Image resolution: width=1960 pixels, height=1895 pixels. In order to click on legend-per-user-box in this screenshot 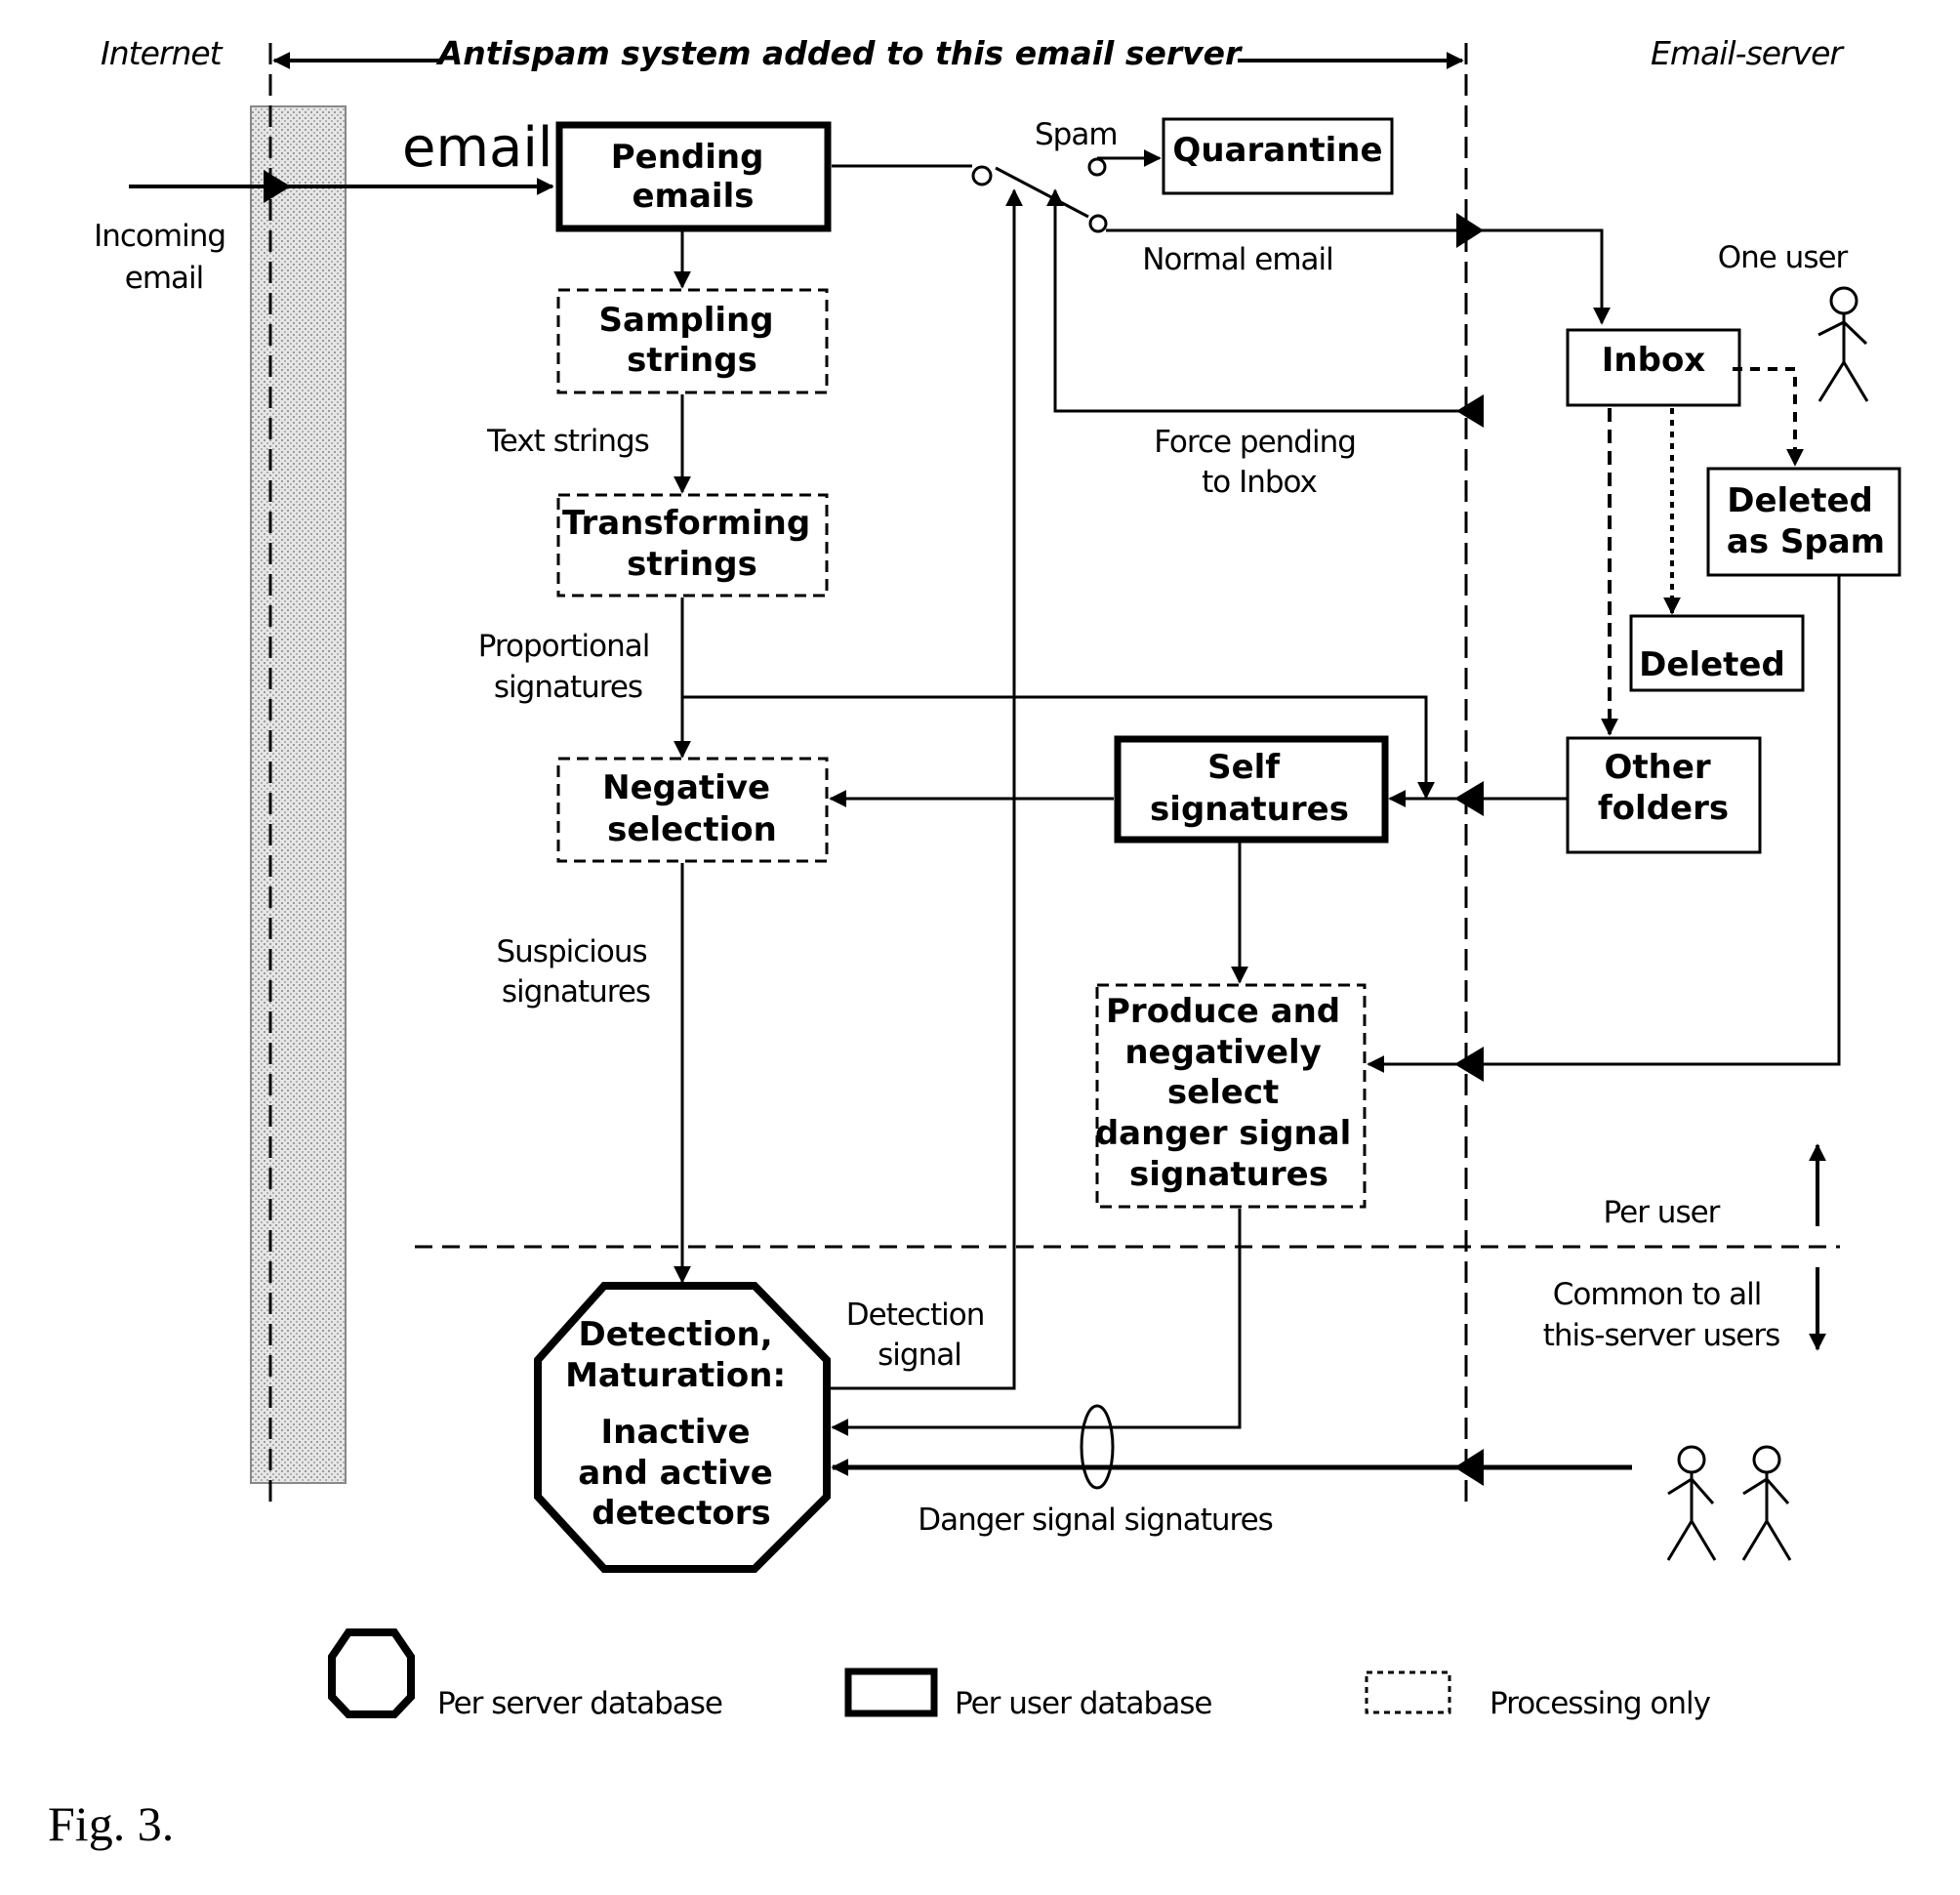, I will do `click(891, 1692)`.